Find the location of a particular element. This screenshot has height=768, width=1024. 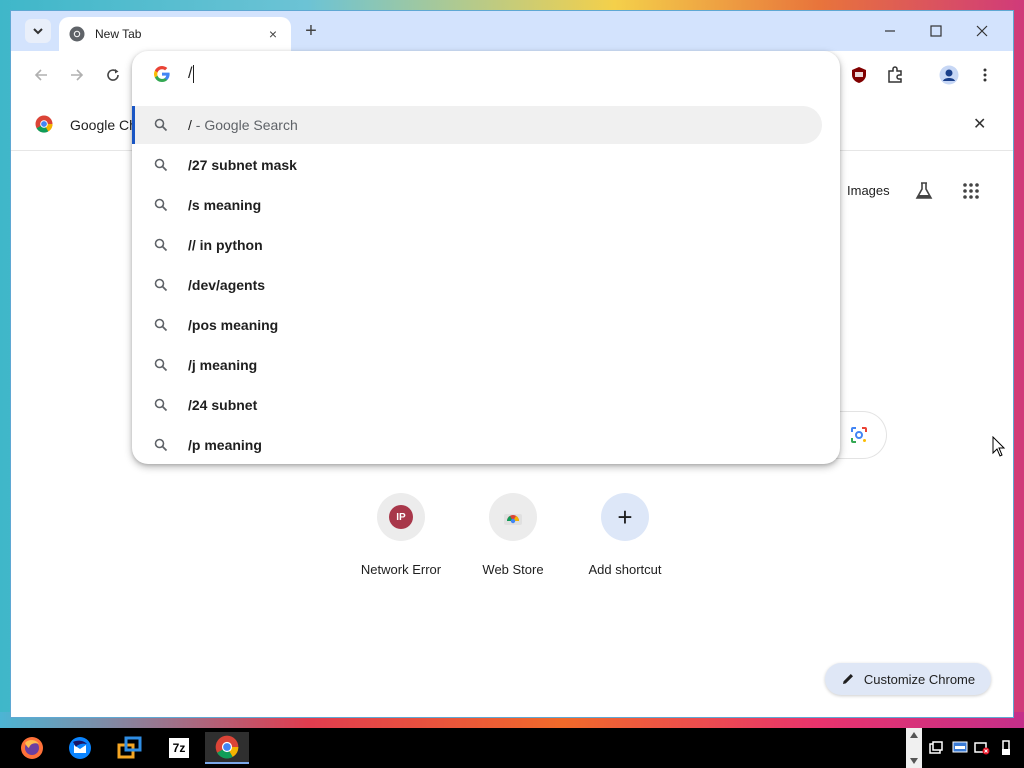

suggestion-text: /27 subnet mask is located at coordinates (242, 165).